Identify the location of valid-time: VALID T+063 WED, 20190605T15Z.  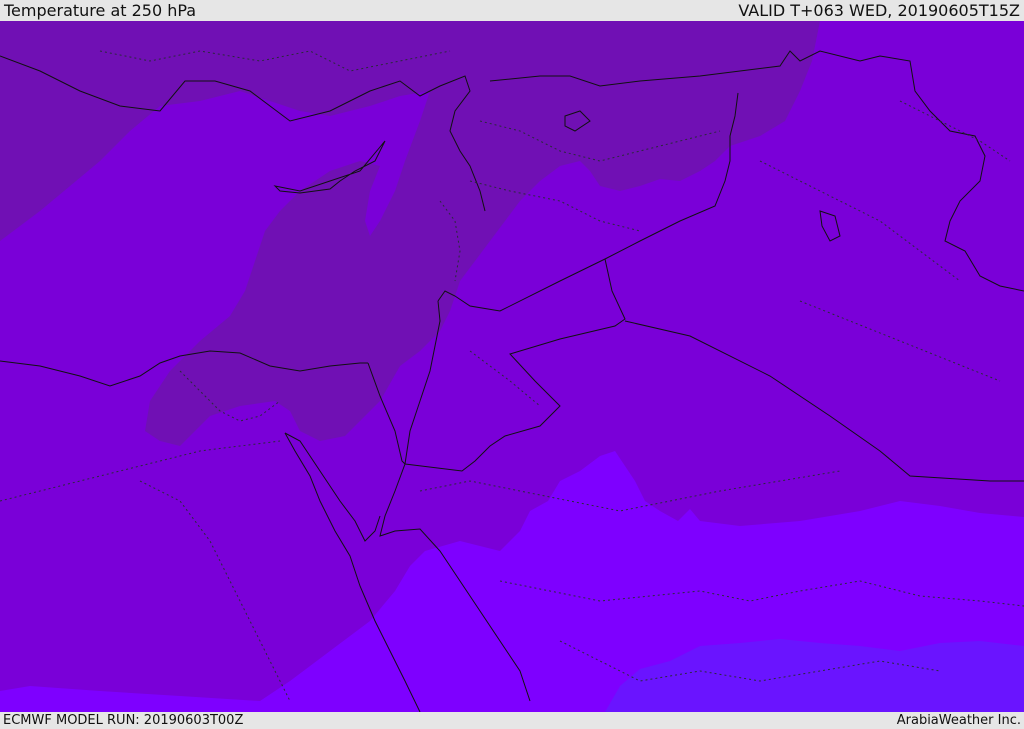
(879, 10).